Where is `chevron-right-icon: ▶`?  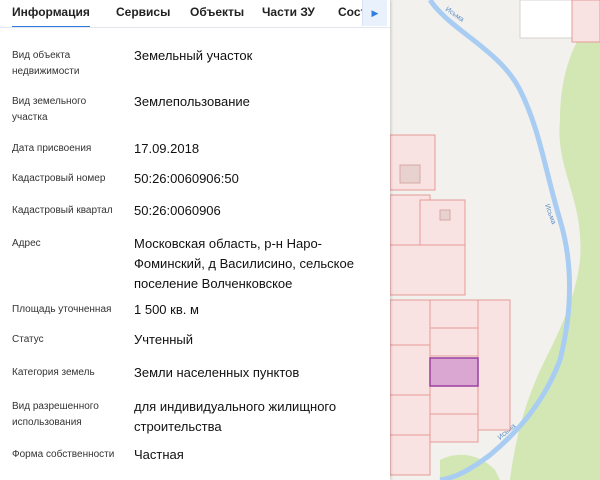 chevron-right-icon: ▶ is located at coordinates (375, 13).